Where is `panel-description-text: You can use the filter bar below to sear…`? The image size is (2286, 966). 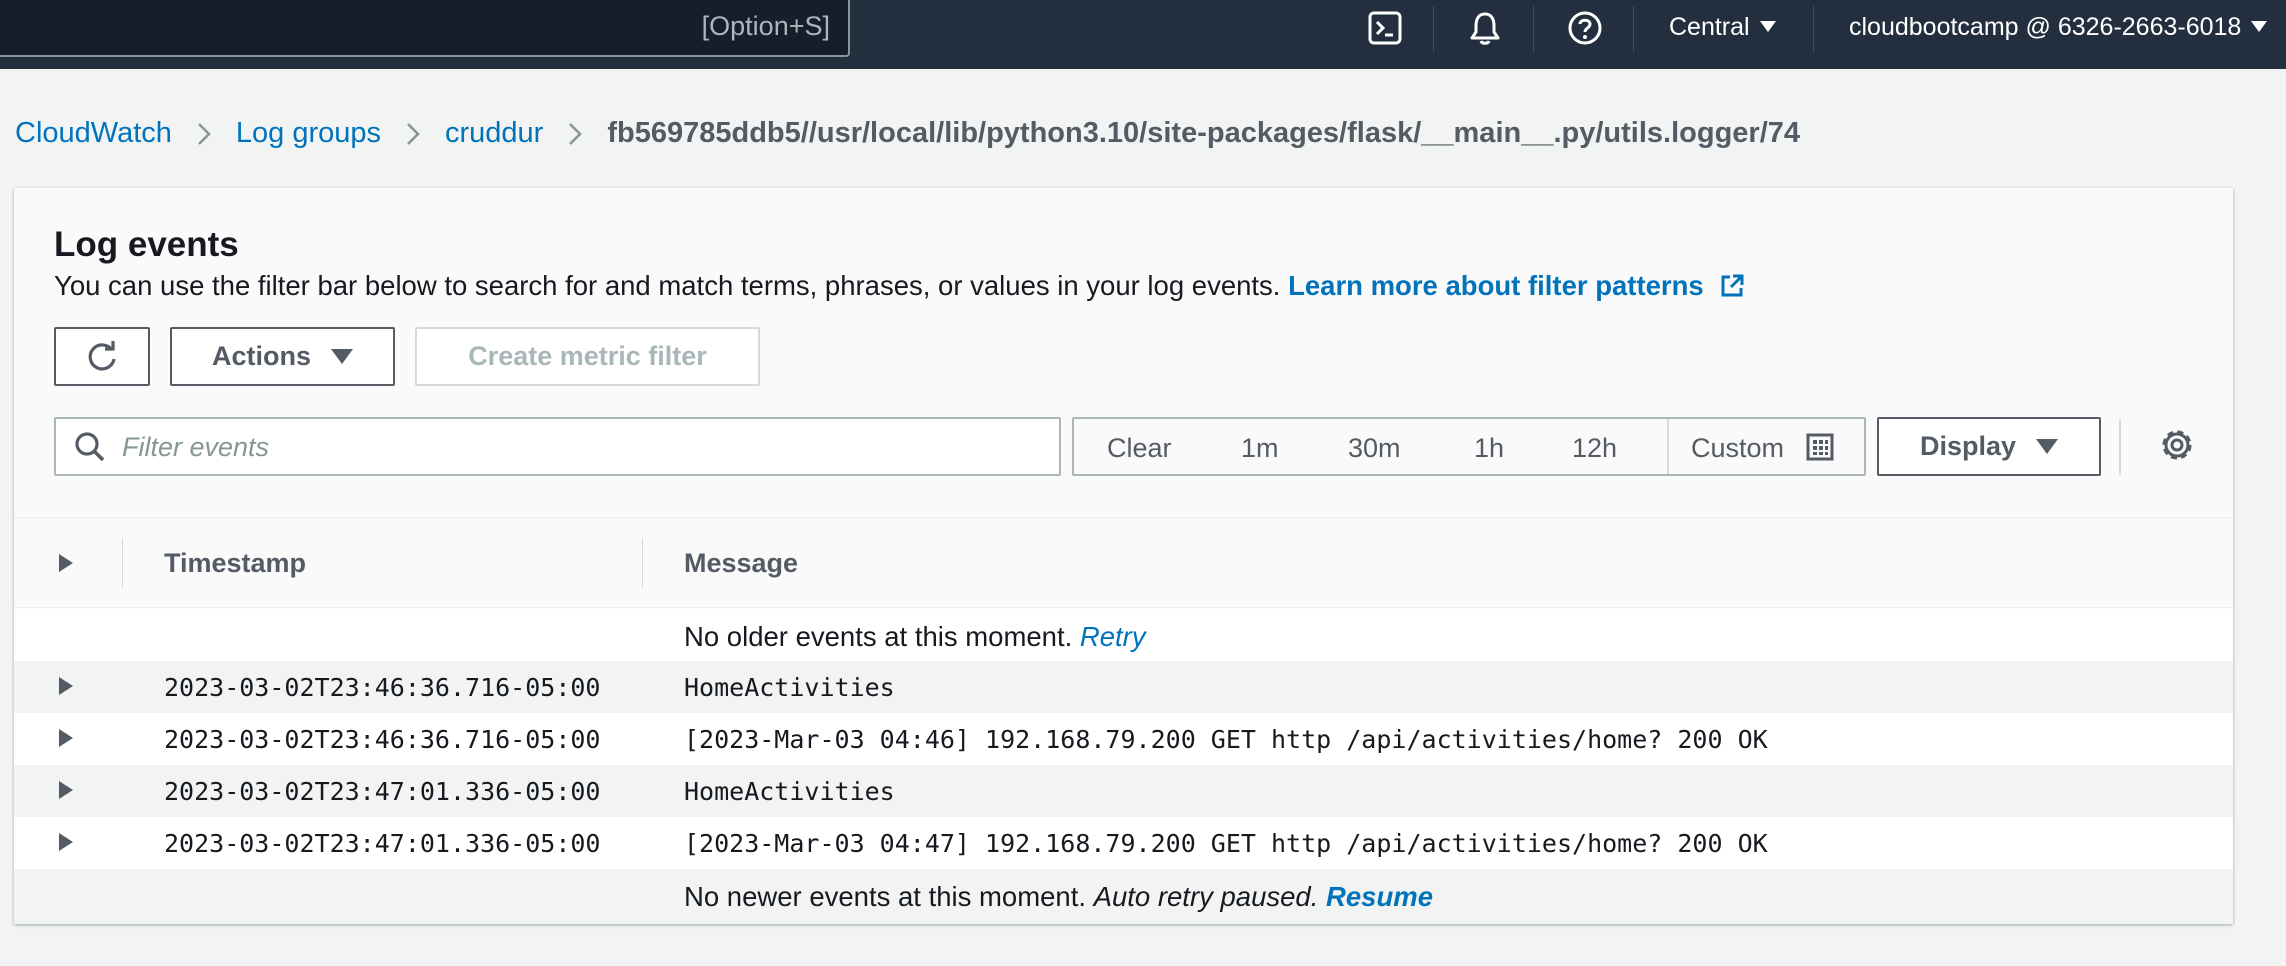 panel-description-text: You can use the filter bar below to sear… is located at coordinates (671, 285).